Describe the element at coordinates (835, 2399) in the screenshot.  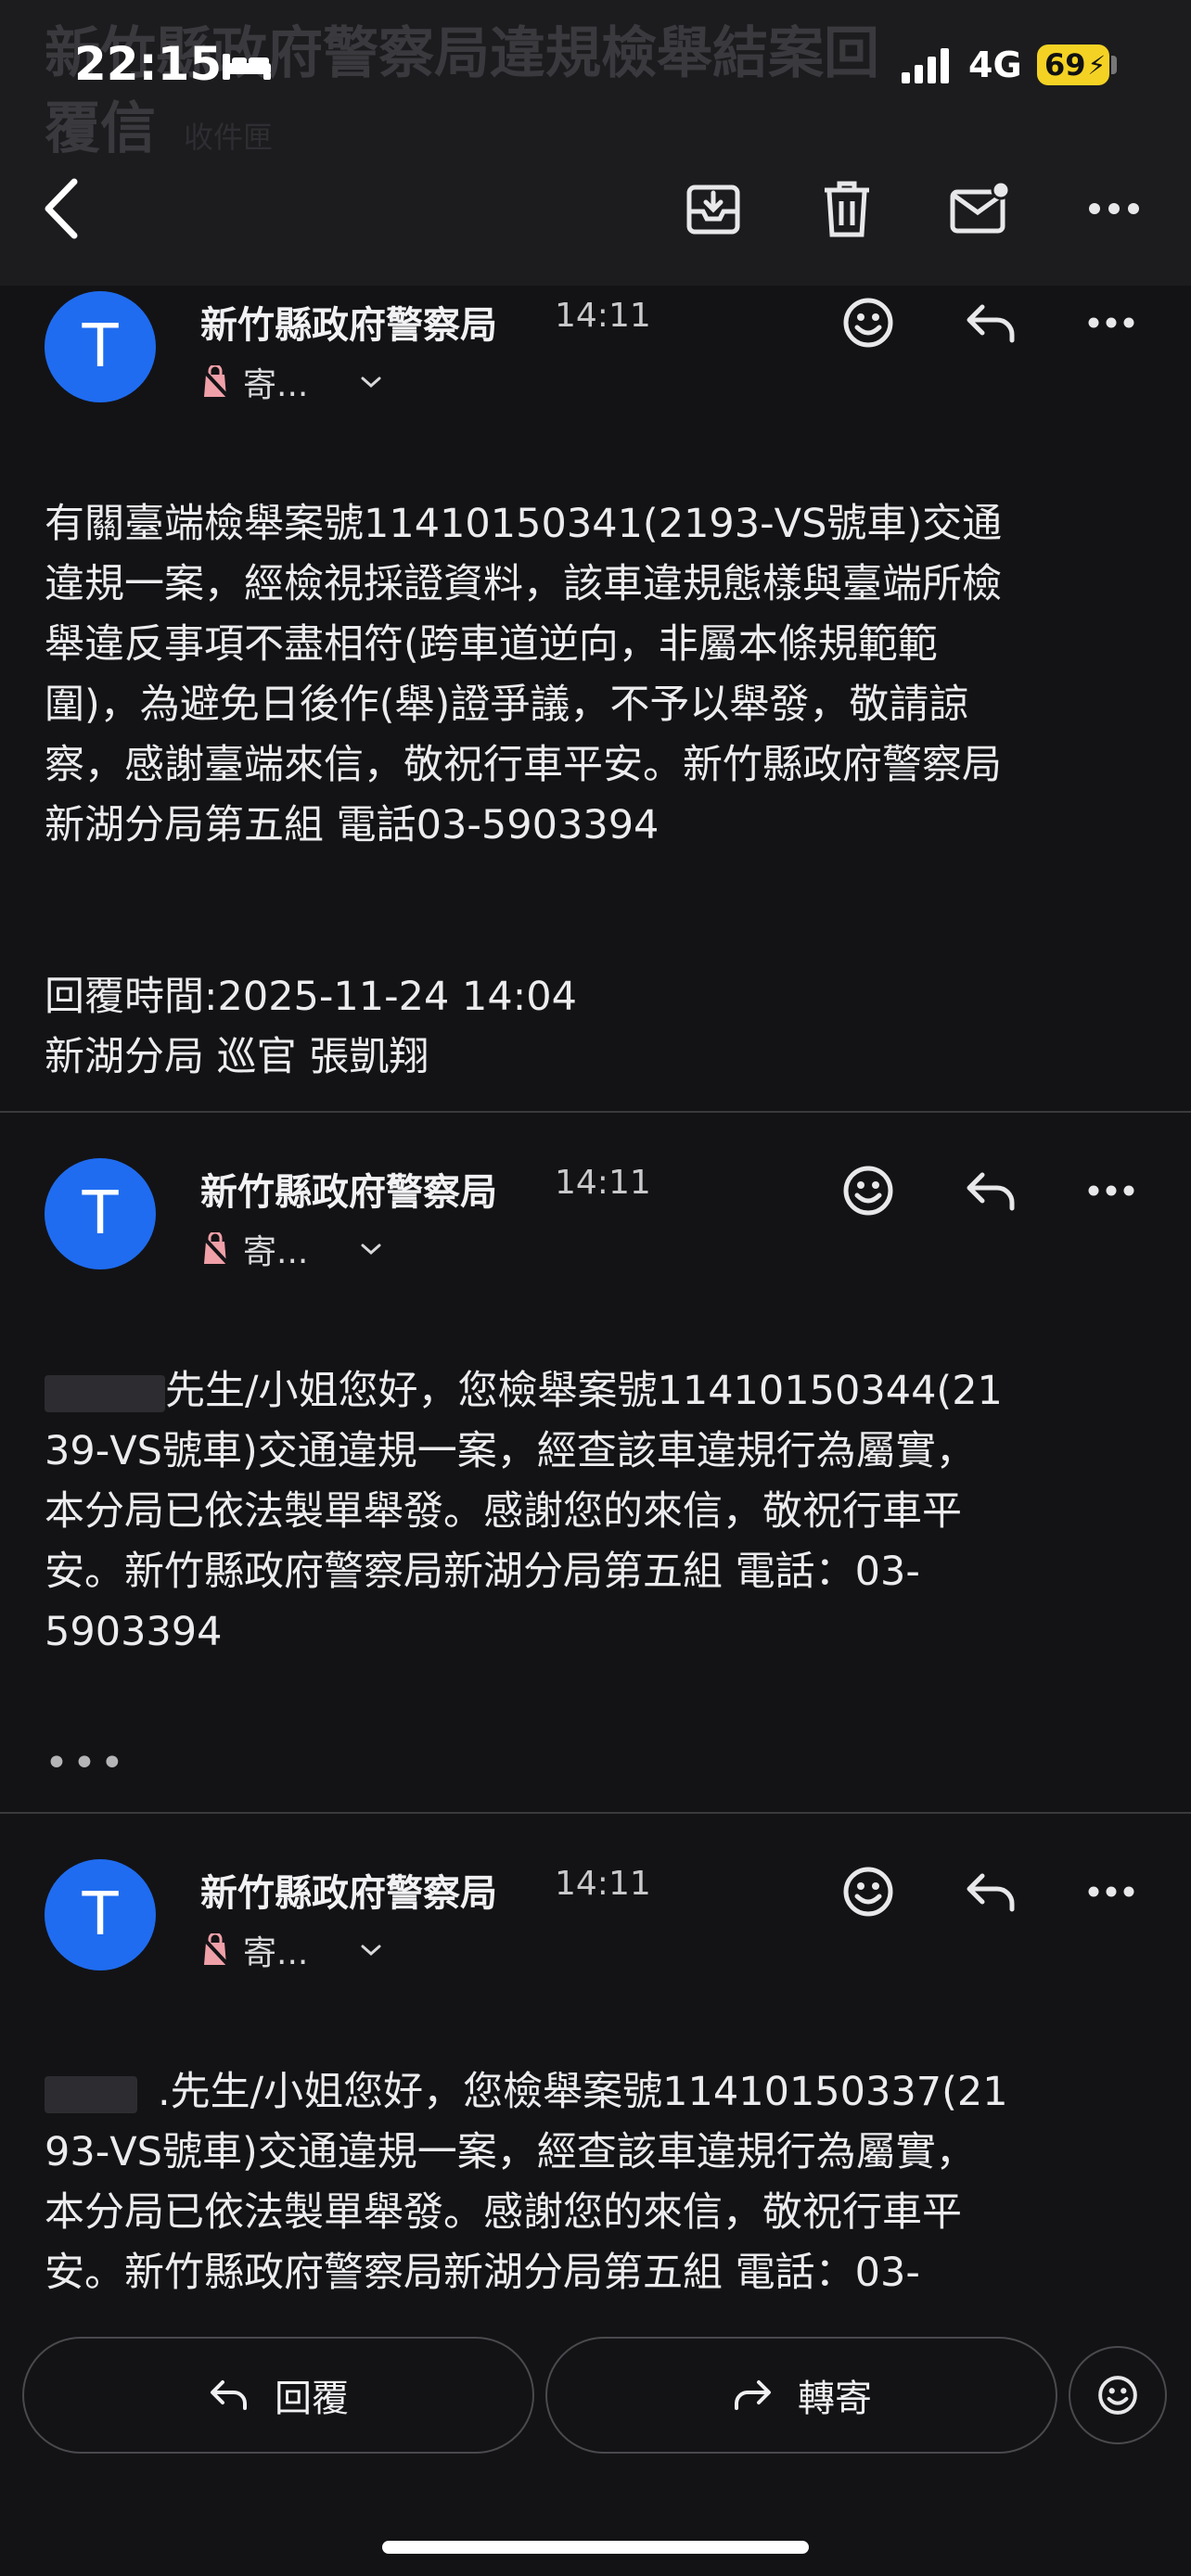
I see `forward-label: 轉寄` at that location.